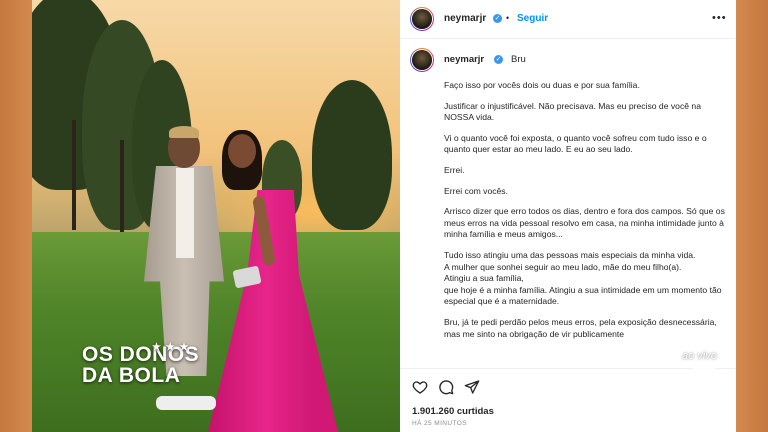 Image resolution: width=768 pixels, height=432 pixels. I want to click on woman-face, so click(242, 151).